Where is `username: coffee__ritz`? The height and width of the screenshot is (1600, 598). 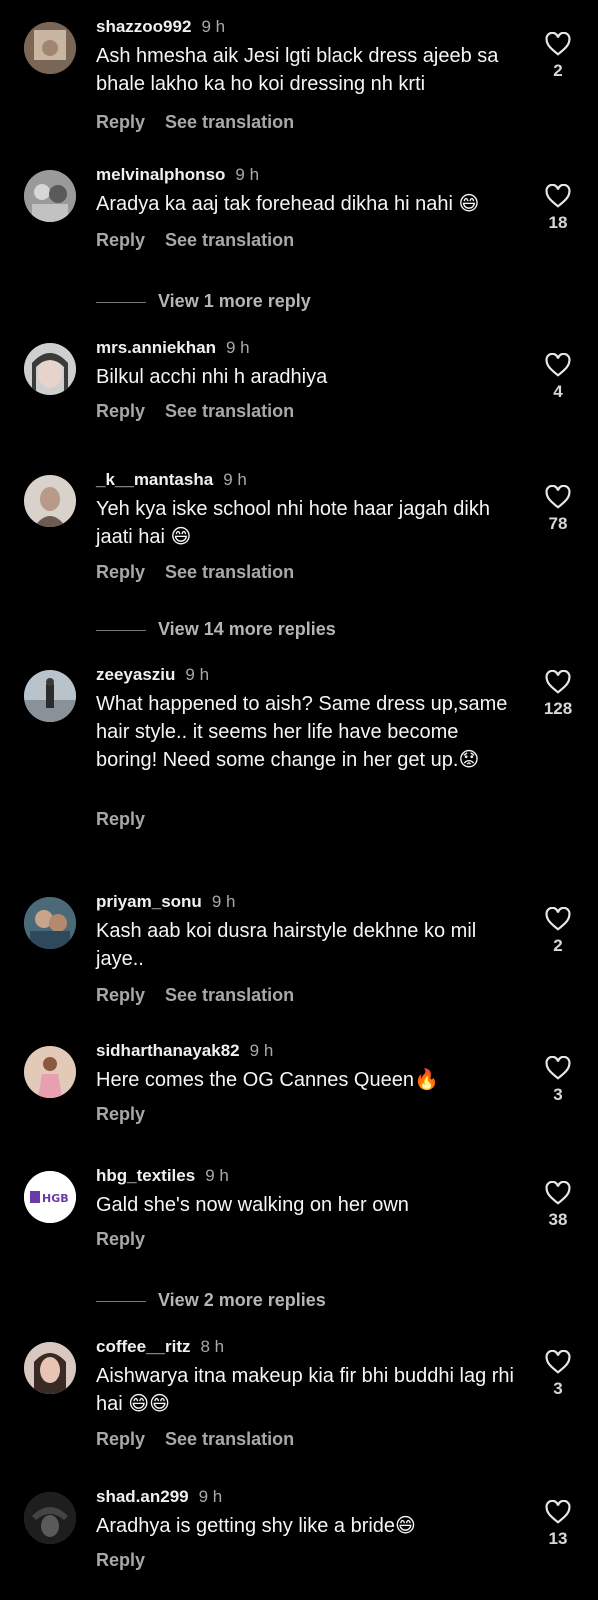
username: coffee__ritz is located at coordinates (143, 1346).